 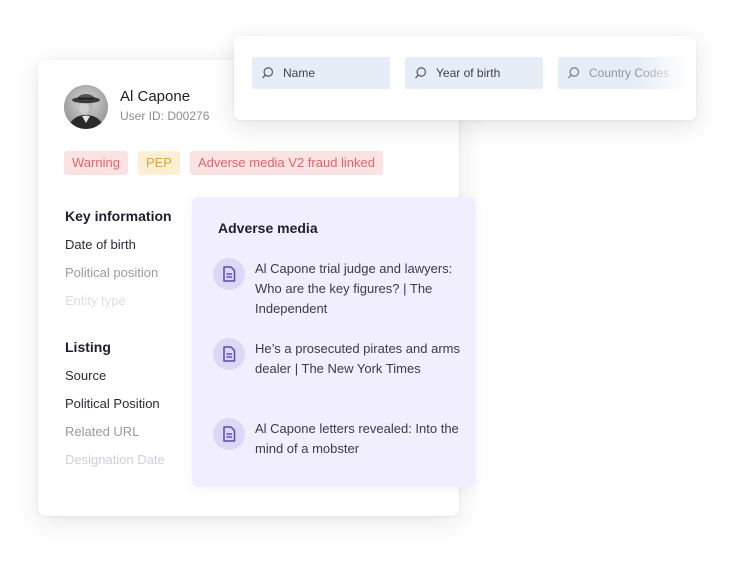 What do you see at coordinates (158, 163) in the screenshot?
I see `badge-pep: PEP` at bounding box center [158, 163].